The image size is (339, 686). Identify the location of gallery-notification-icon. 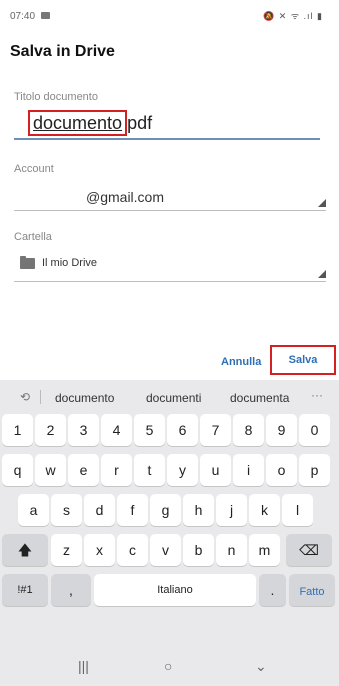
(45, 15).